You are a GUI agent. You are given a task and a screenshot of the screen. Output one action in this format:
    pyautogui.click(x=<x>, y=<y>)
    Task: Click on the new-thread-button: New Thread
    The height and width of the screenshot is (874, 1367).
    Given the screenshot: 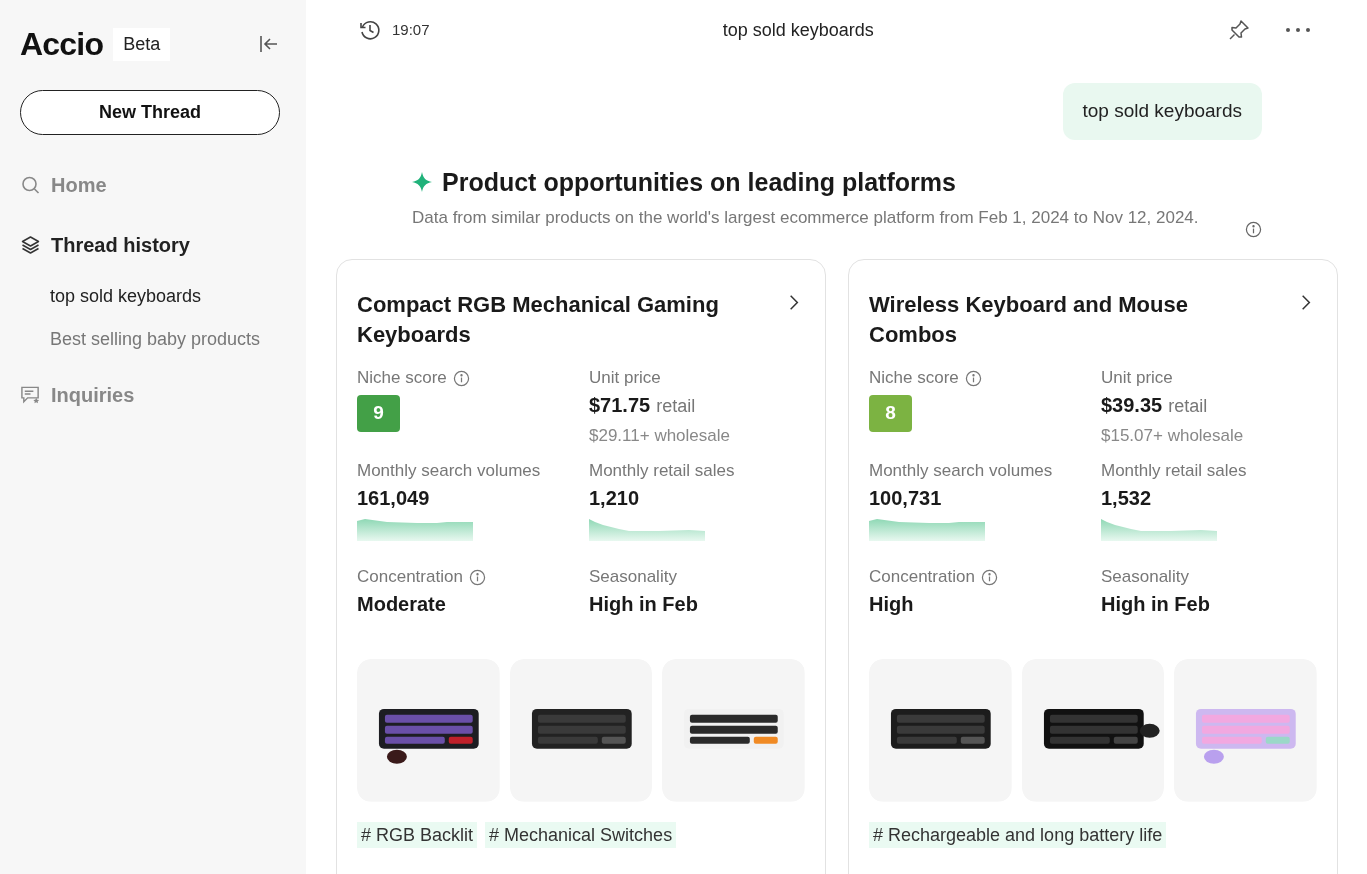 What is the action you would take?
    pyautogui.click(x=150, y=112)
    